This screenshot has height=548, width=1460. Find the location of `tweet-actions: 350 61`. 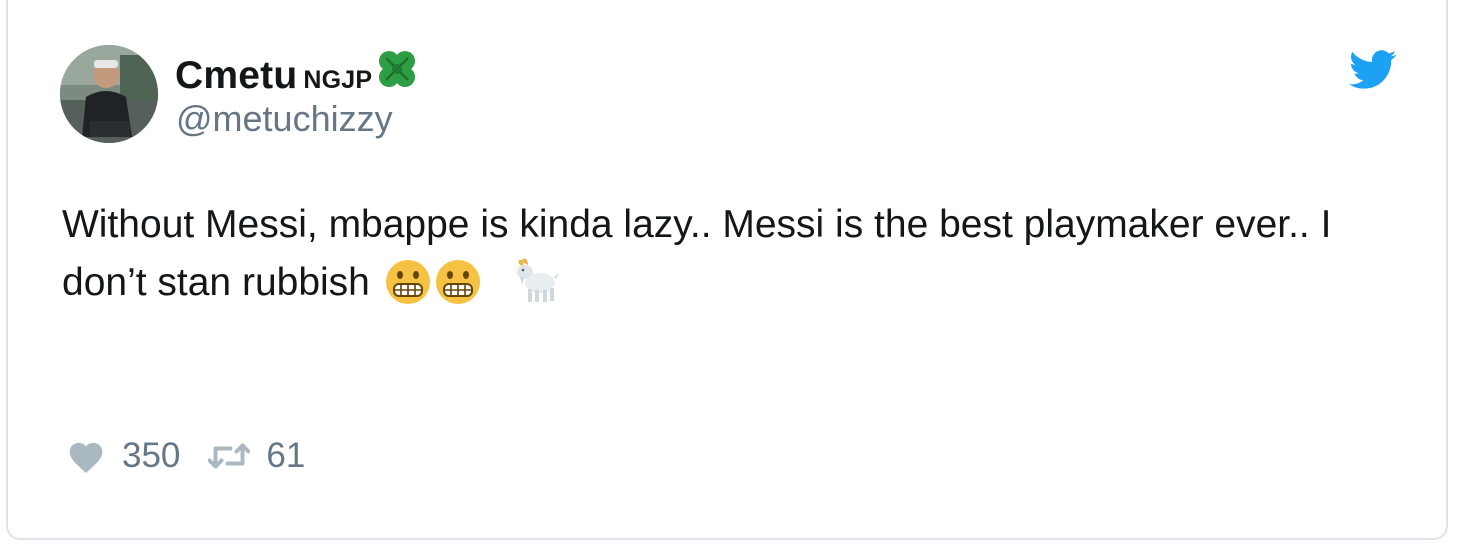

tweet-actions: 350 61 is located at coordinates (185, 456).